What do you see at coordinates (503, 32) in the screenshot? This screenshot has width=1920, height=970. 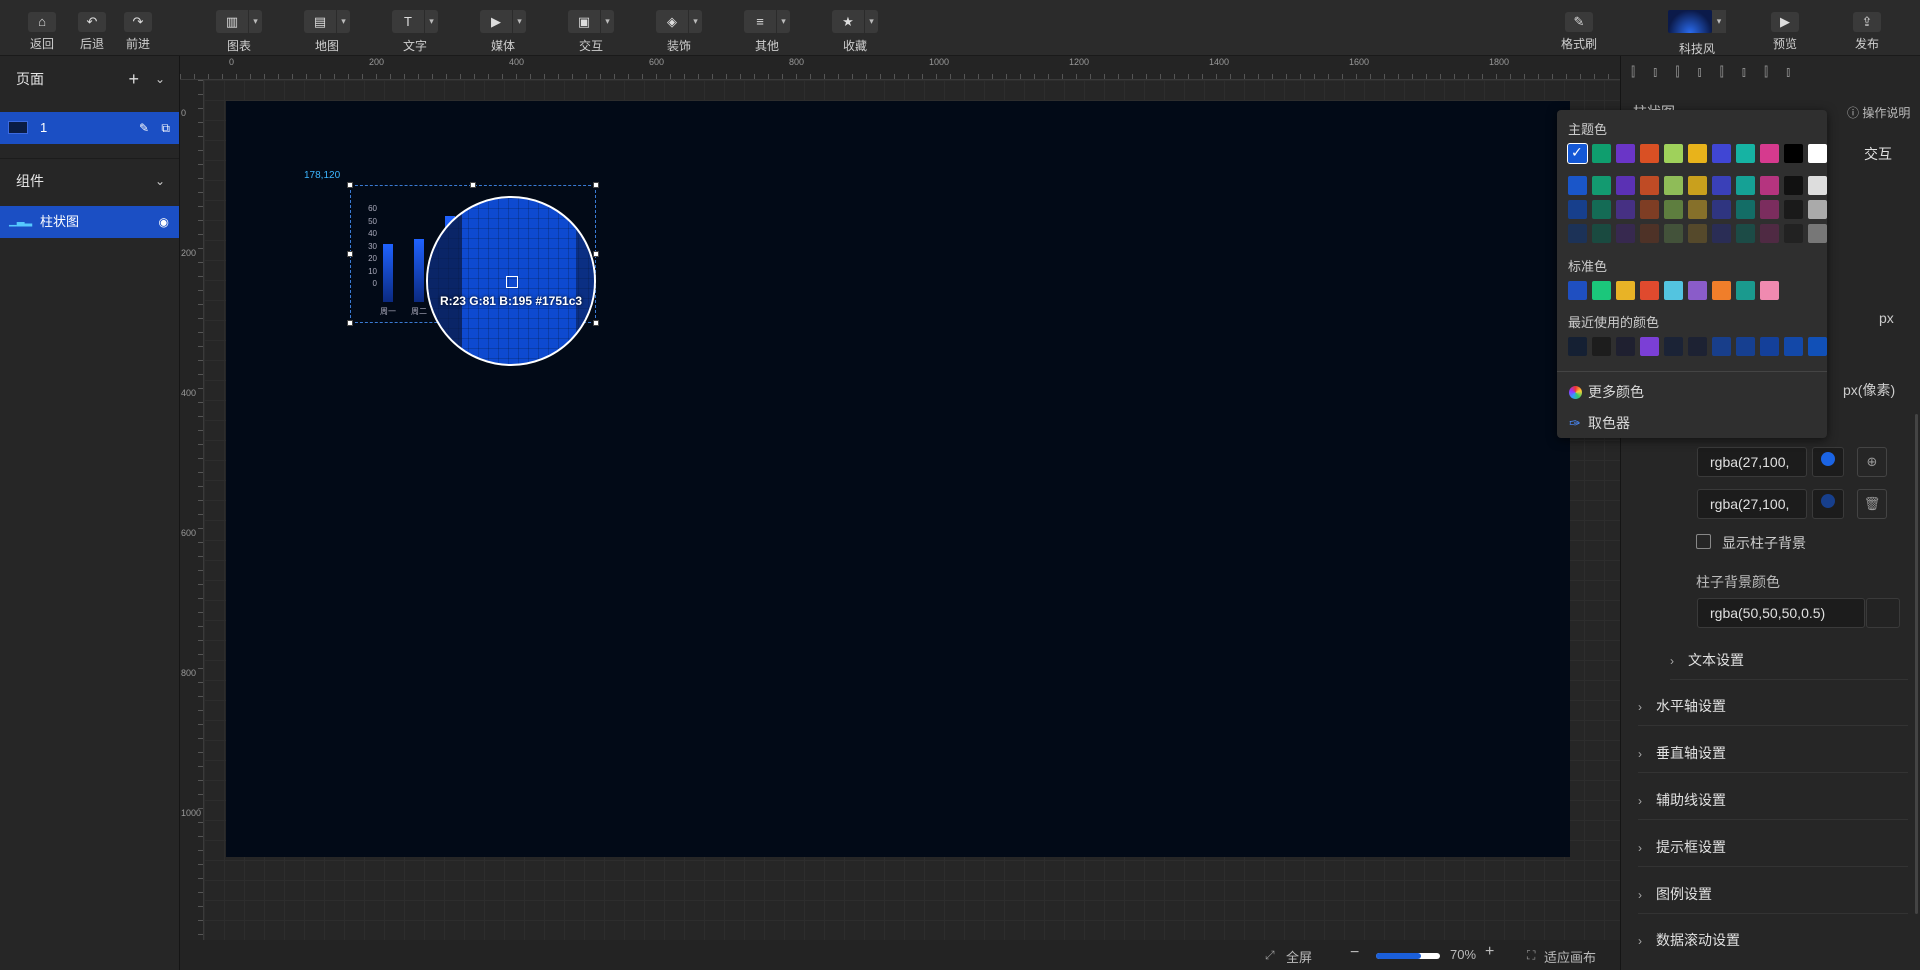 I see `media-menu-button: ▶ ▾ 媒体` at bounding box center [503, 32].